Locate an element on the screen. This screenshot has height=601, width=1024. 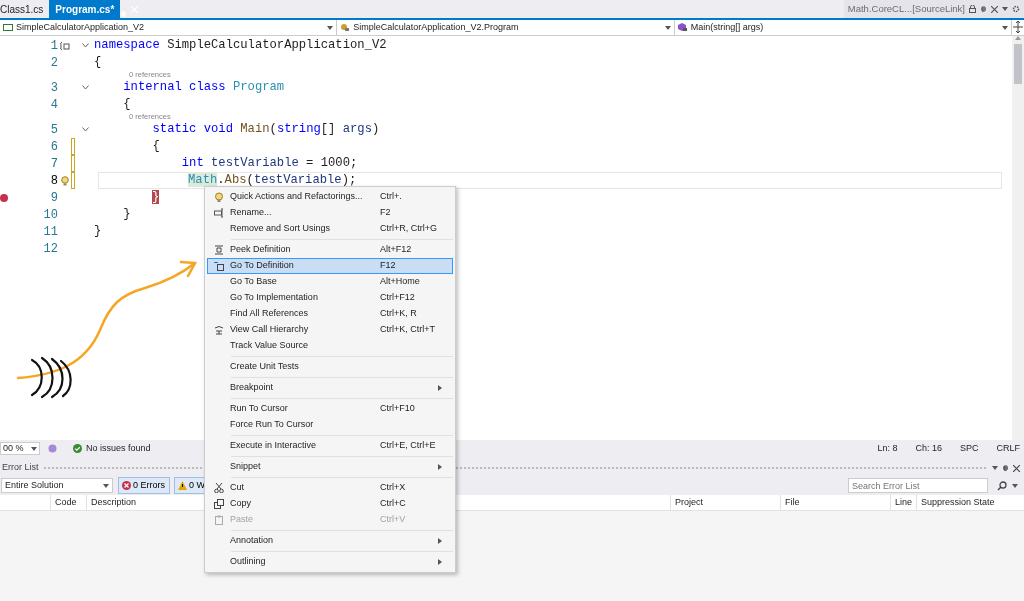
line-number: 1 is located at coordinates (53, 46).